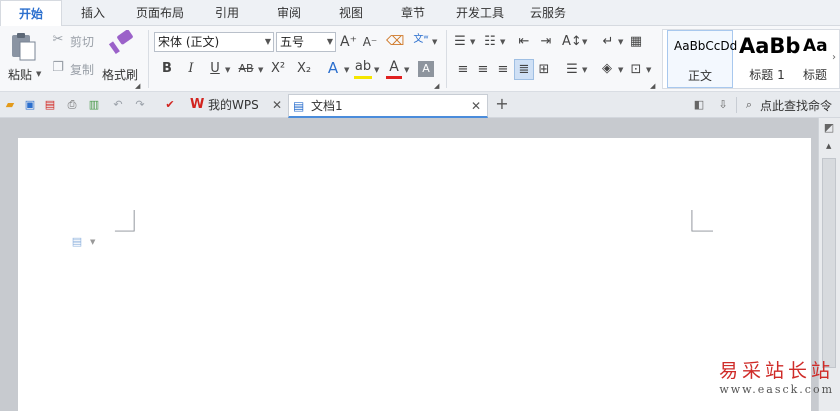 This screenshot has width=840, height=411. Describe the element at coordinates (278, 69) in the screenshot. I see `superscript-icon: X²` at that location.